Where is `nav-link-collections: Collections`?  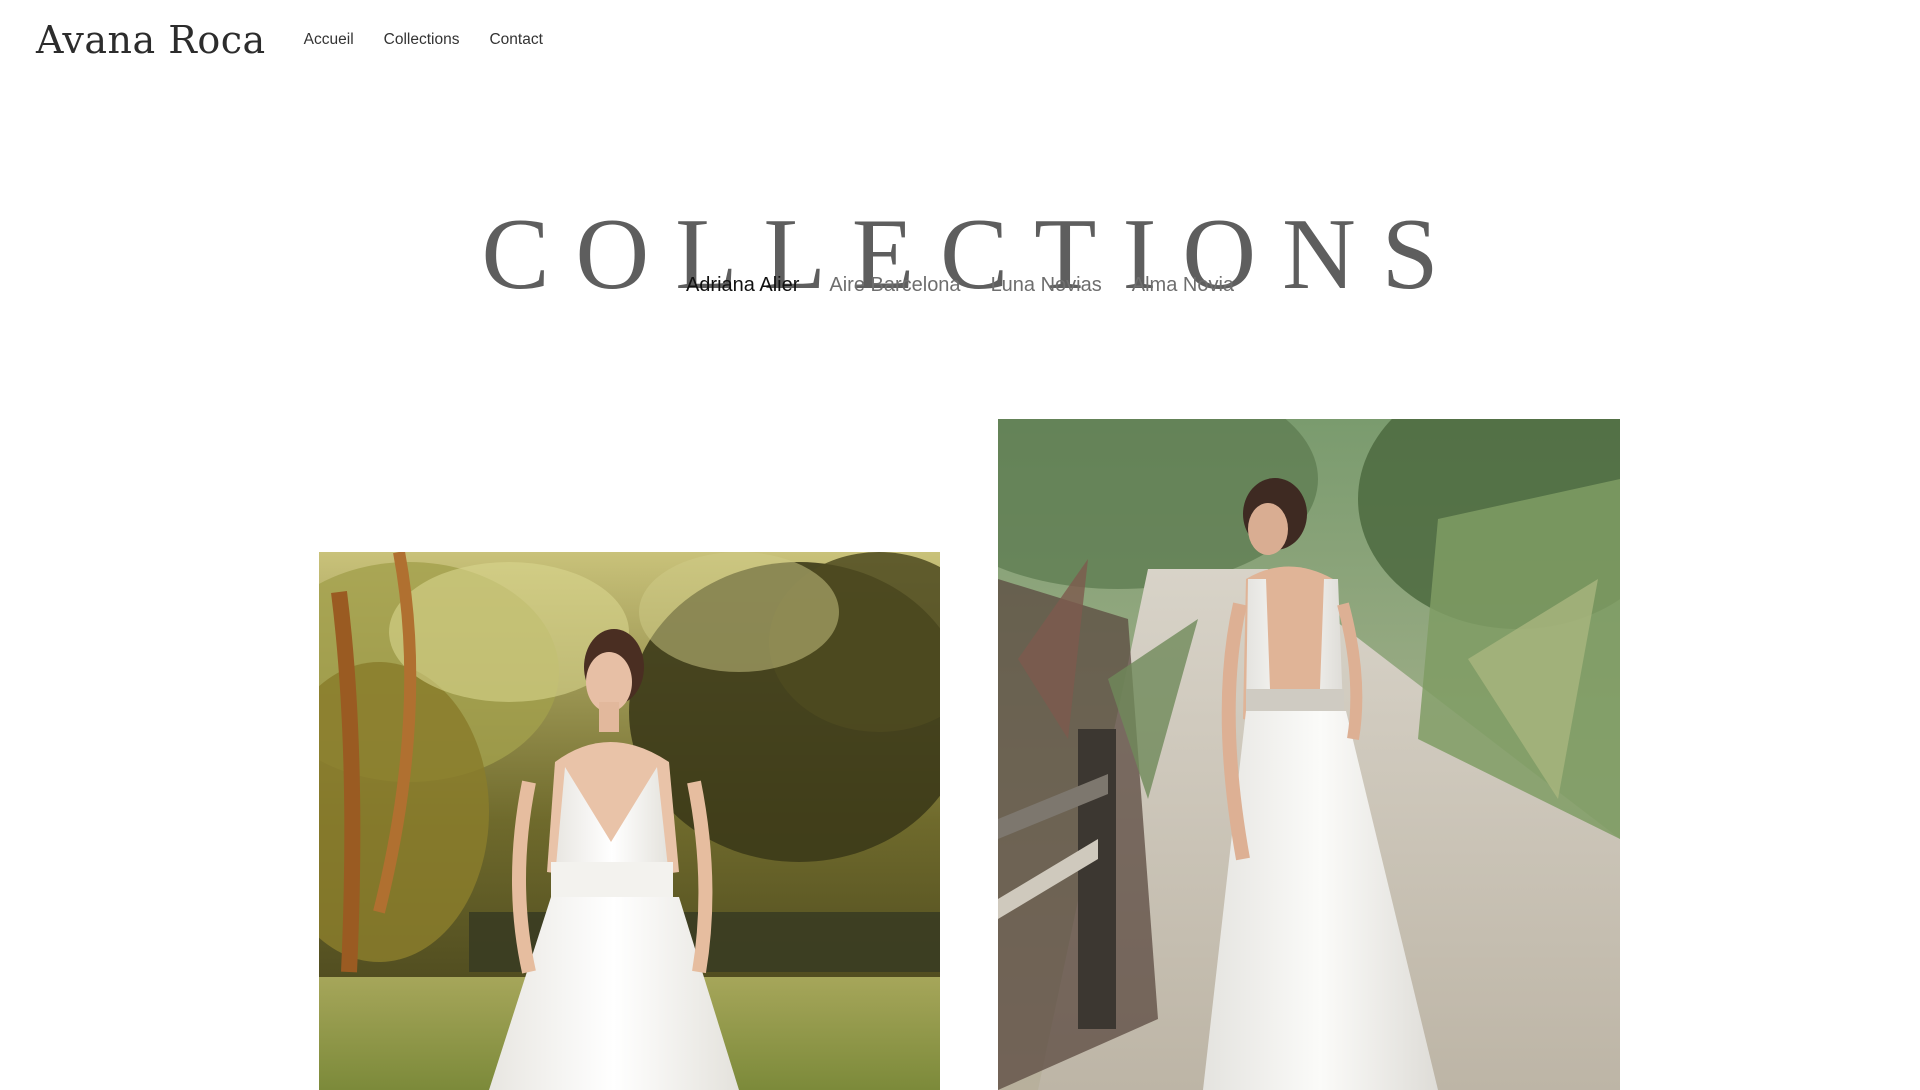 nav-link-collections: Collections is located at coordinates (422, 40).